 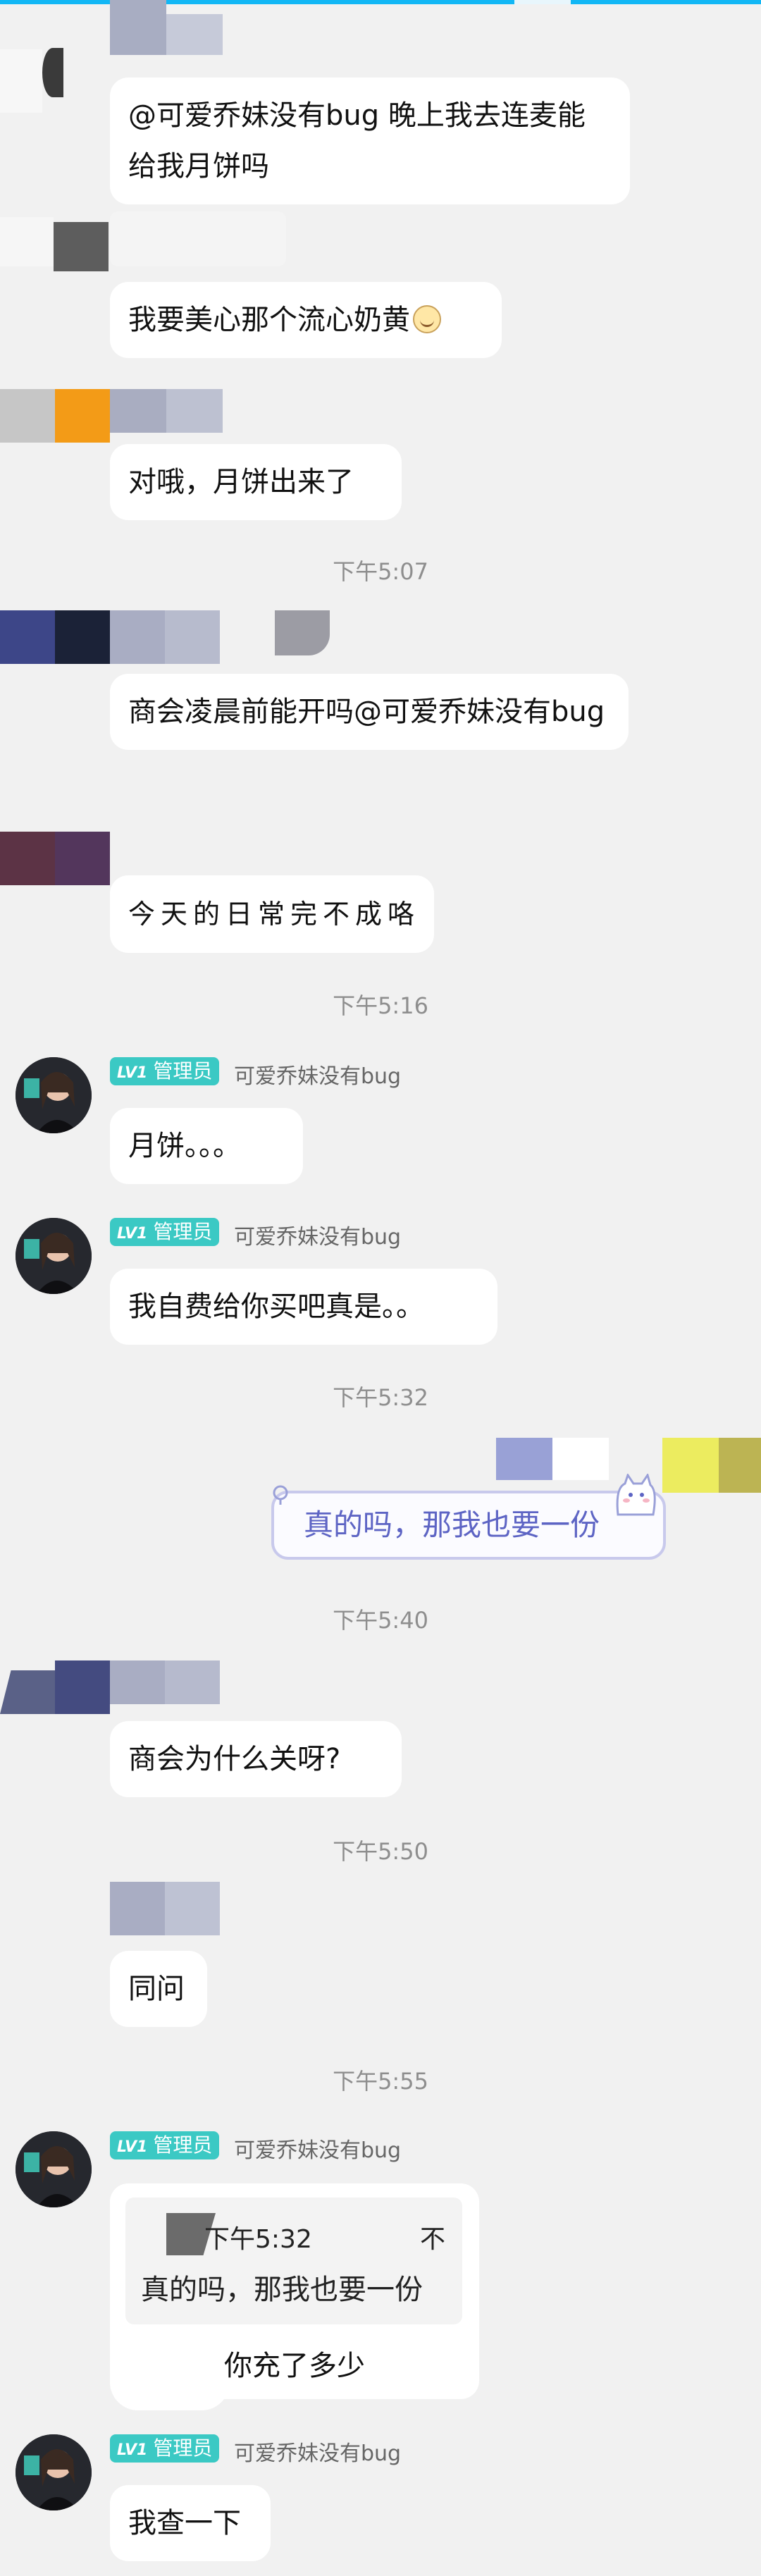 What do you see at coordinates (380, 1620) in the screenshot?
I see `timestamp: 下午5:40` at bounding box center [380, 1620].